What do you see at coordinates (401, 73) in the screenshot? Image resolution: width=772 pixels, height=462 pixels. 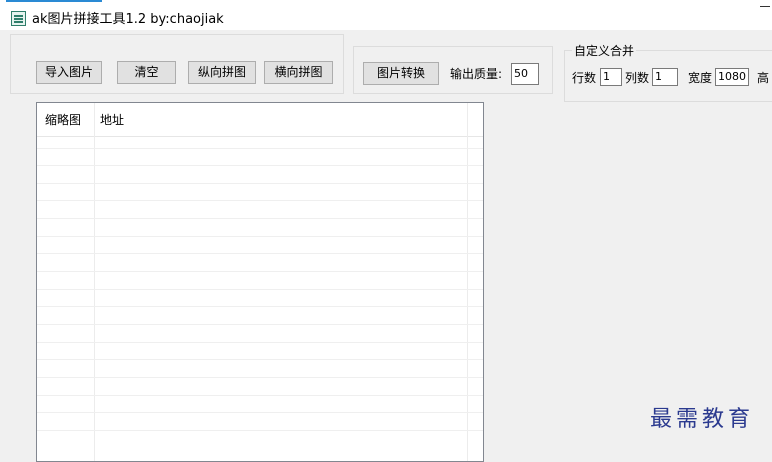 I see `convert-image-button: 图片转换` at bounding box center [401, 73].